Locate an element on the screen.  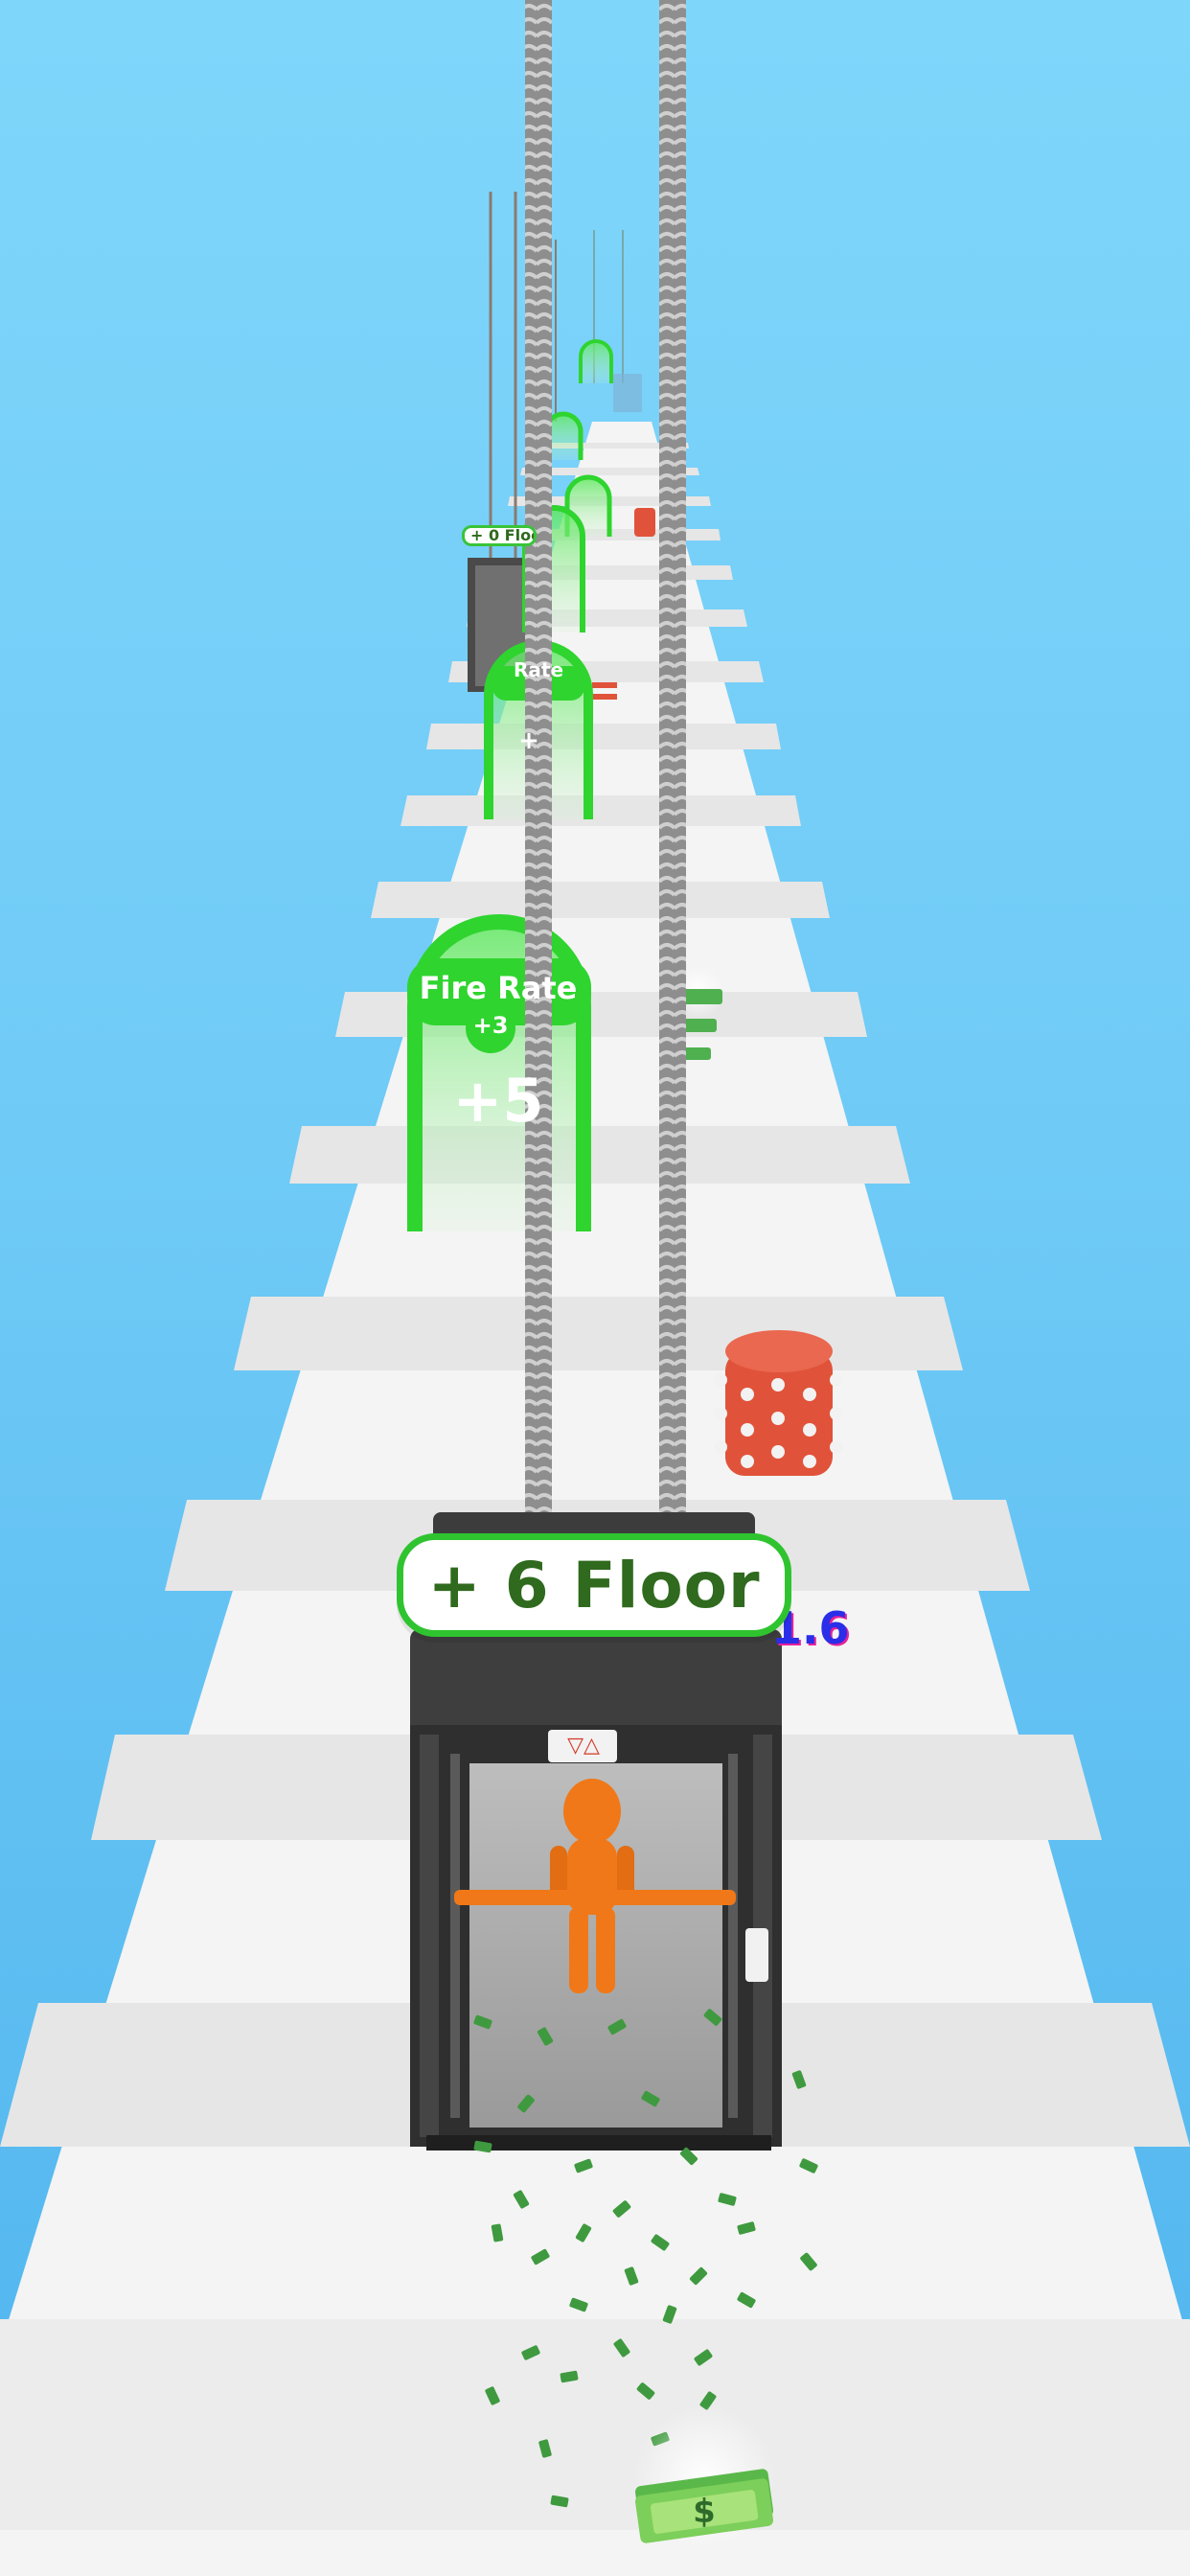
gate-fire-rate-value: +5 is located at coordinates (498, 1101).